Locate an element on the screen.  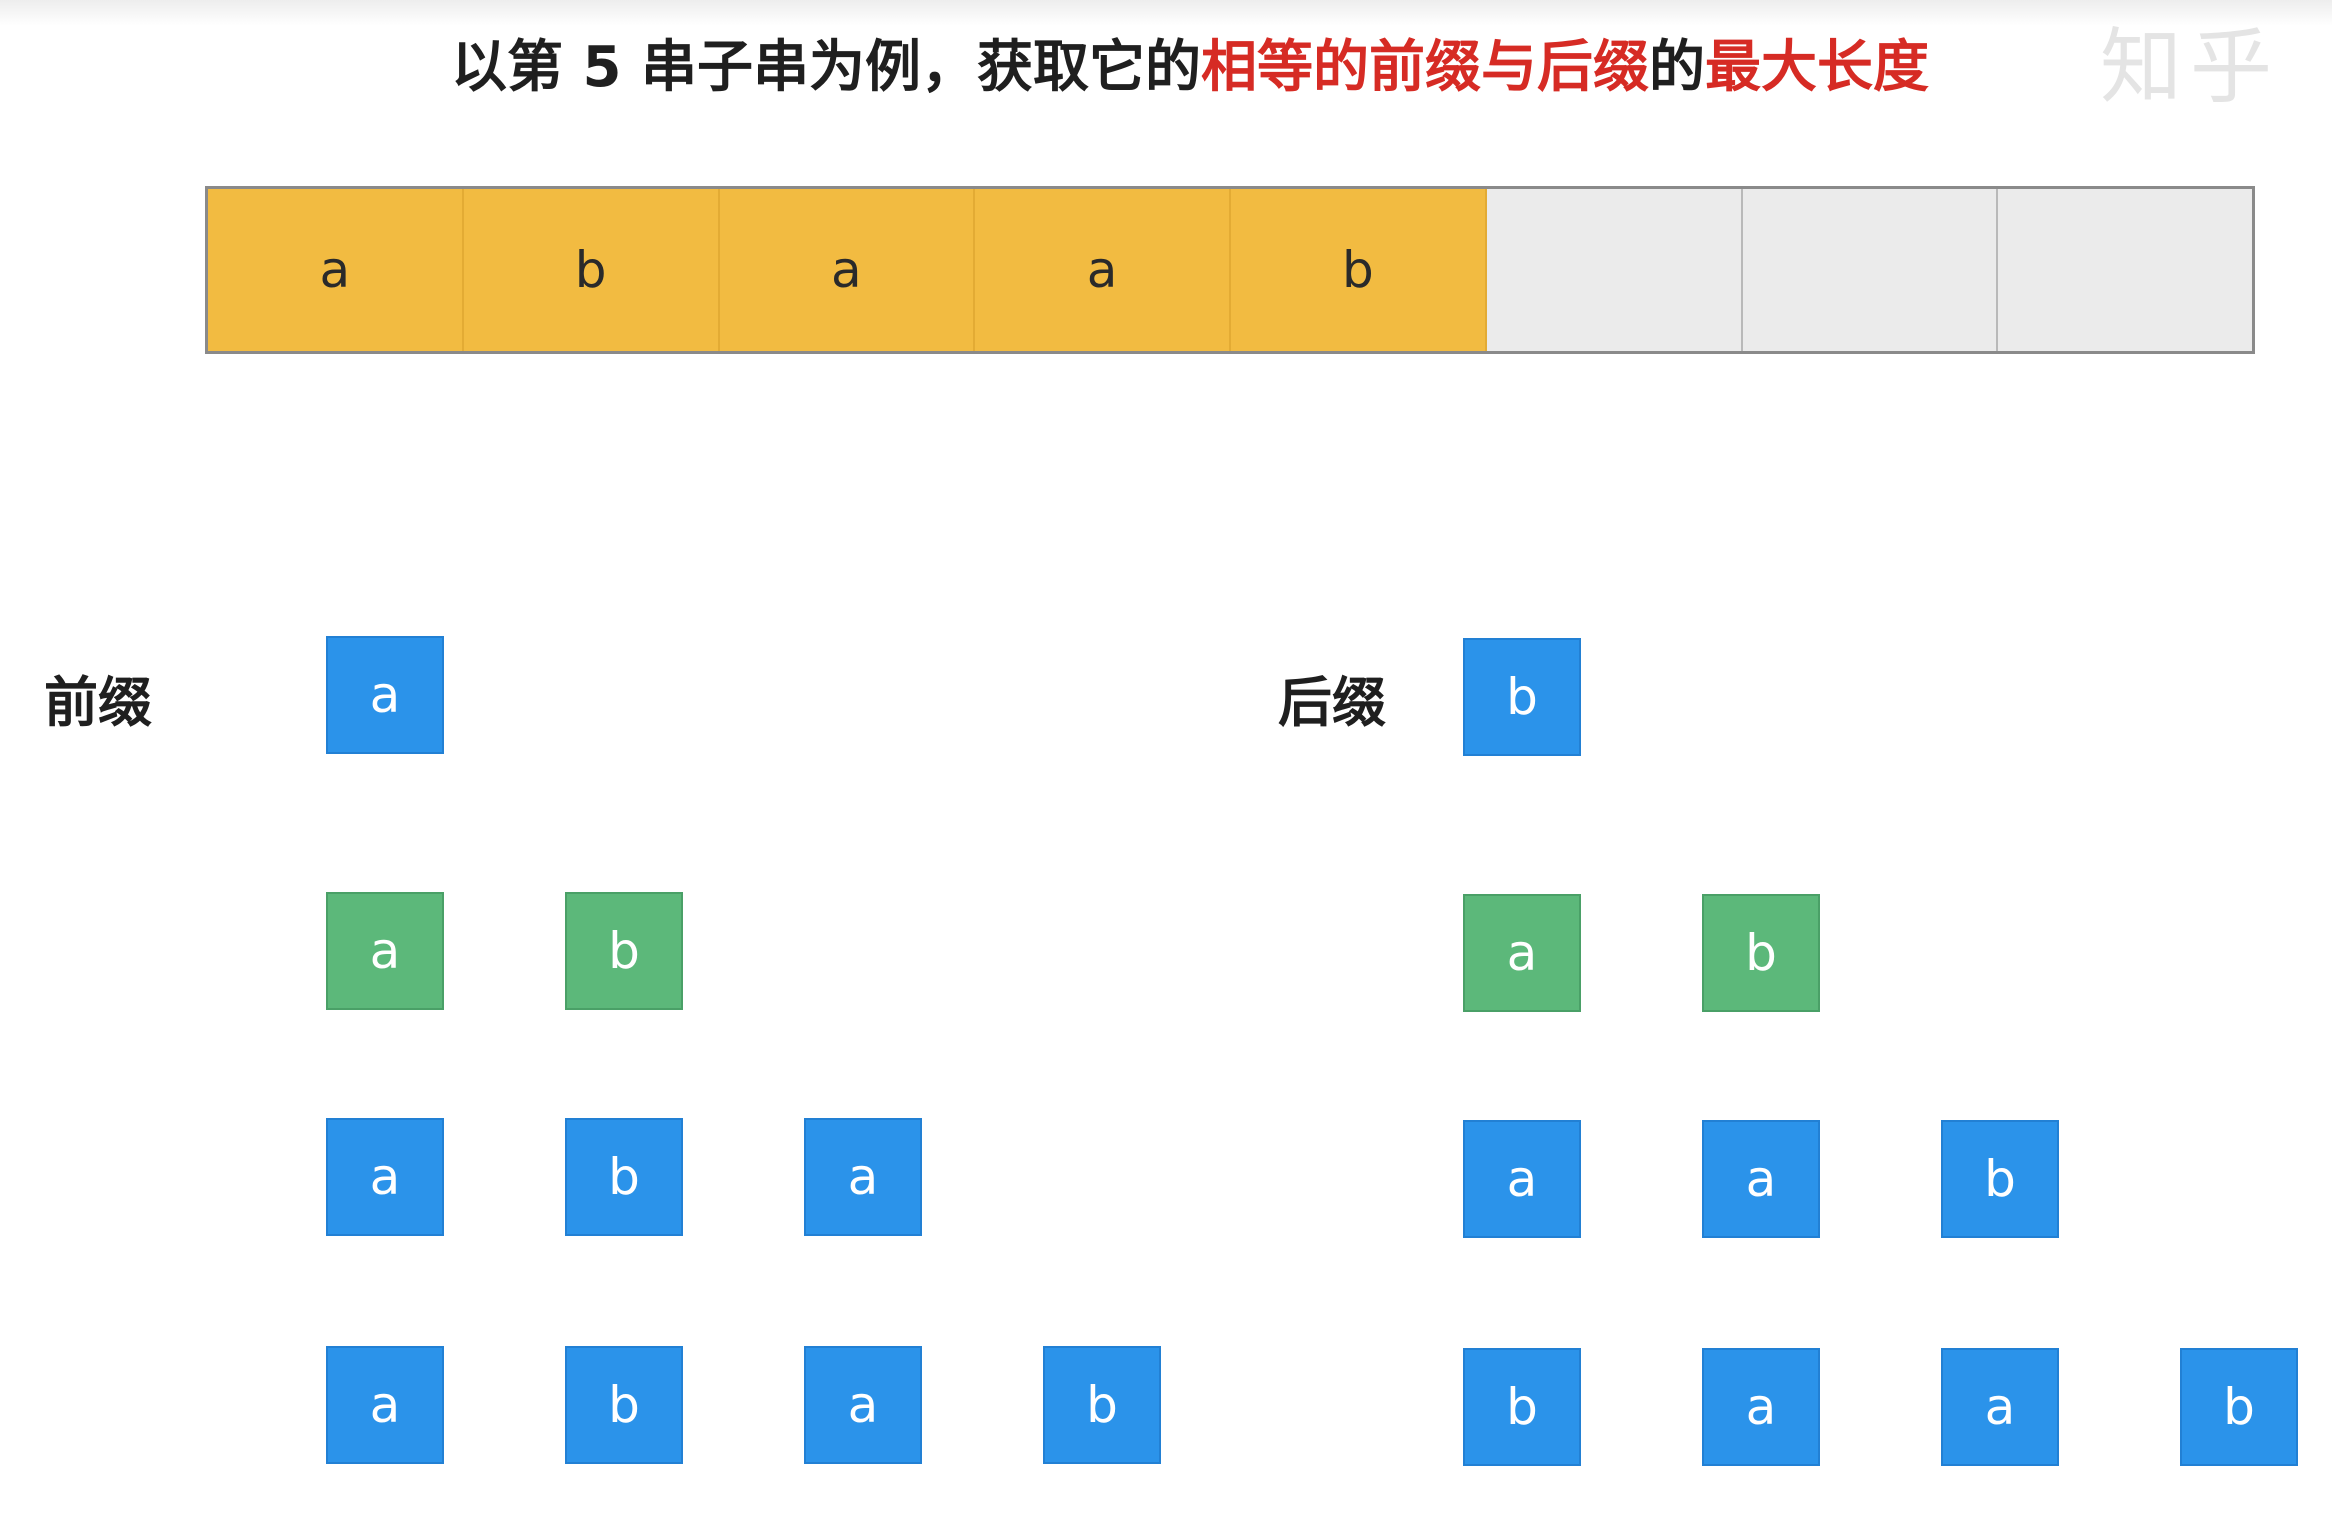
top-fade is located at coordinates (1166, 13).